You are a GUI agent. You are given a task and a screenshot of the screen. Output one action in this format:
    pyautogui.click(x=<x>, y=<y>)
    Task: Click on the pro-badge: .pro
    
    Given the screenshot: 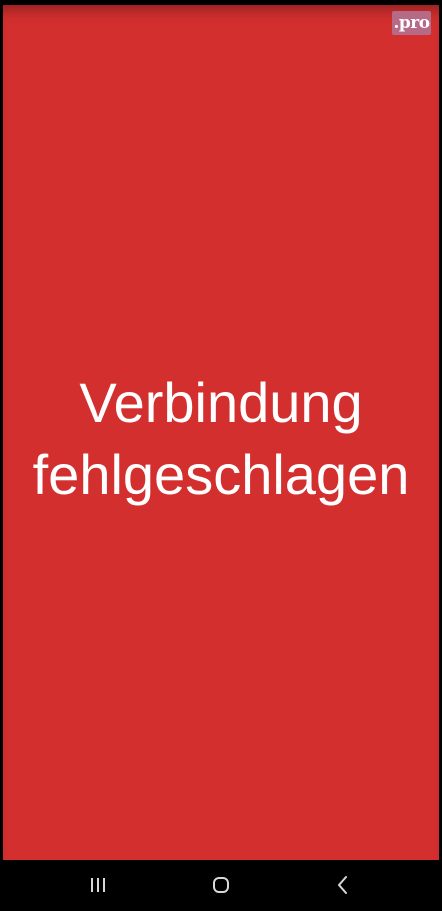 What is the action you would take?
    pyautogui.click(x=411, y=23)
    